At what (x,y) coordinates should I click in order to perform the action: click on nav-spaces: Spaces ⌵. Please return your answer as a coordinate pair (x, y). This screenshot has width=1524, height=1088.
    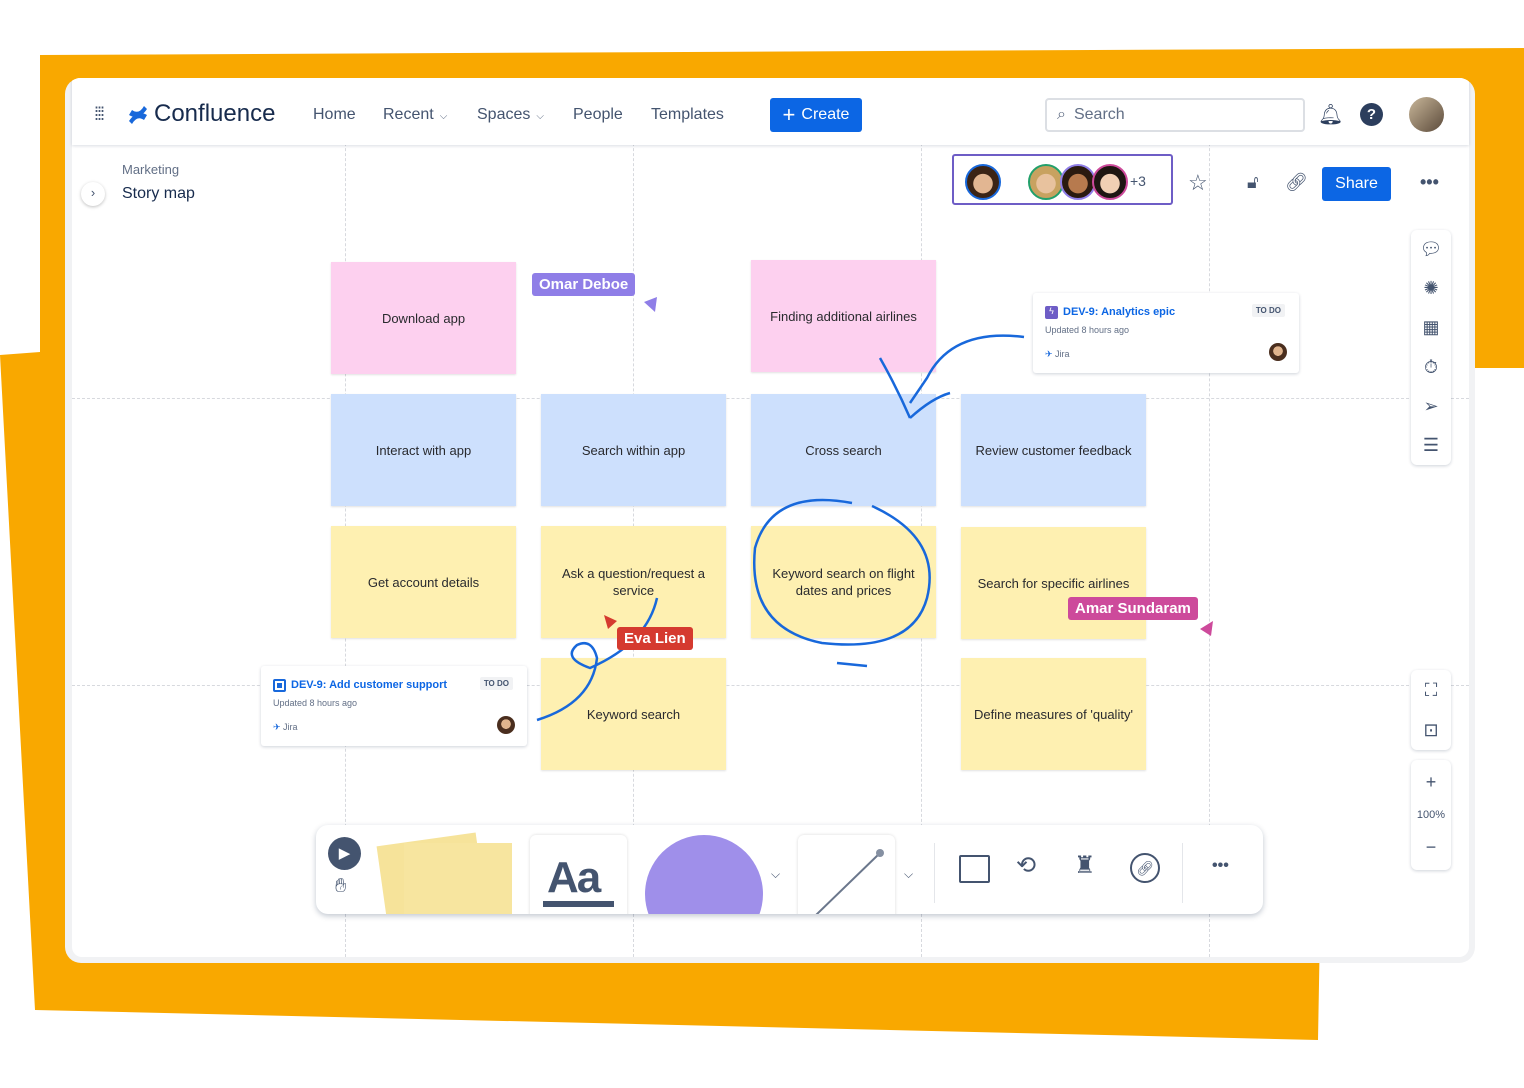
    Looking at the image, I should click on (510, 115).